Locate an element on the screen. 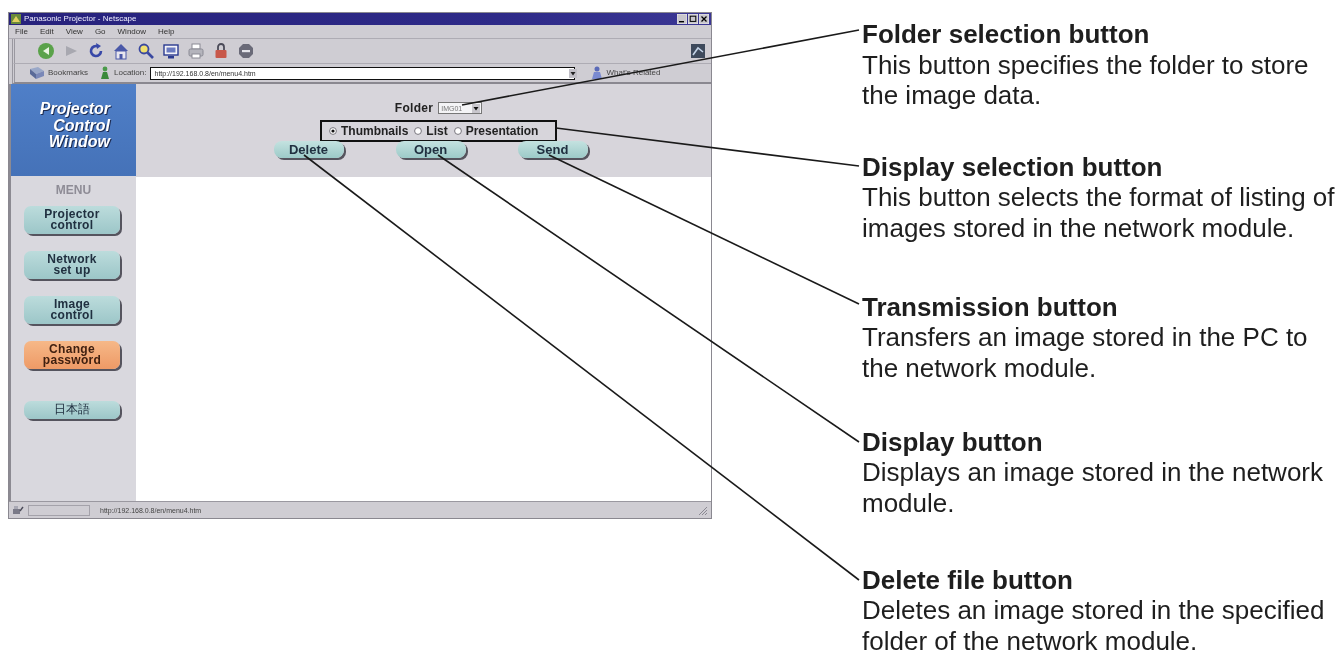 Image resolution: width=1343 pixels, height=670 pixels. view-option: List is located at coordinates (431, 131).